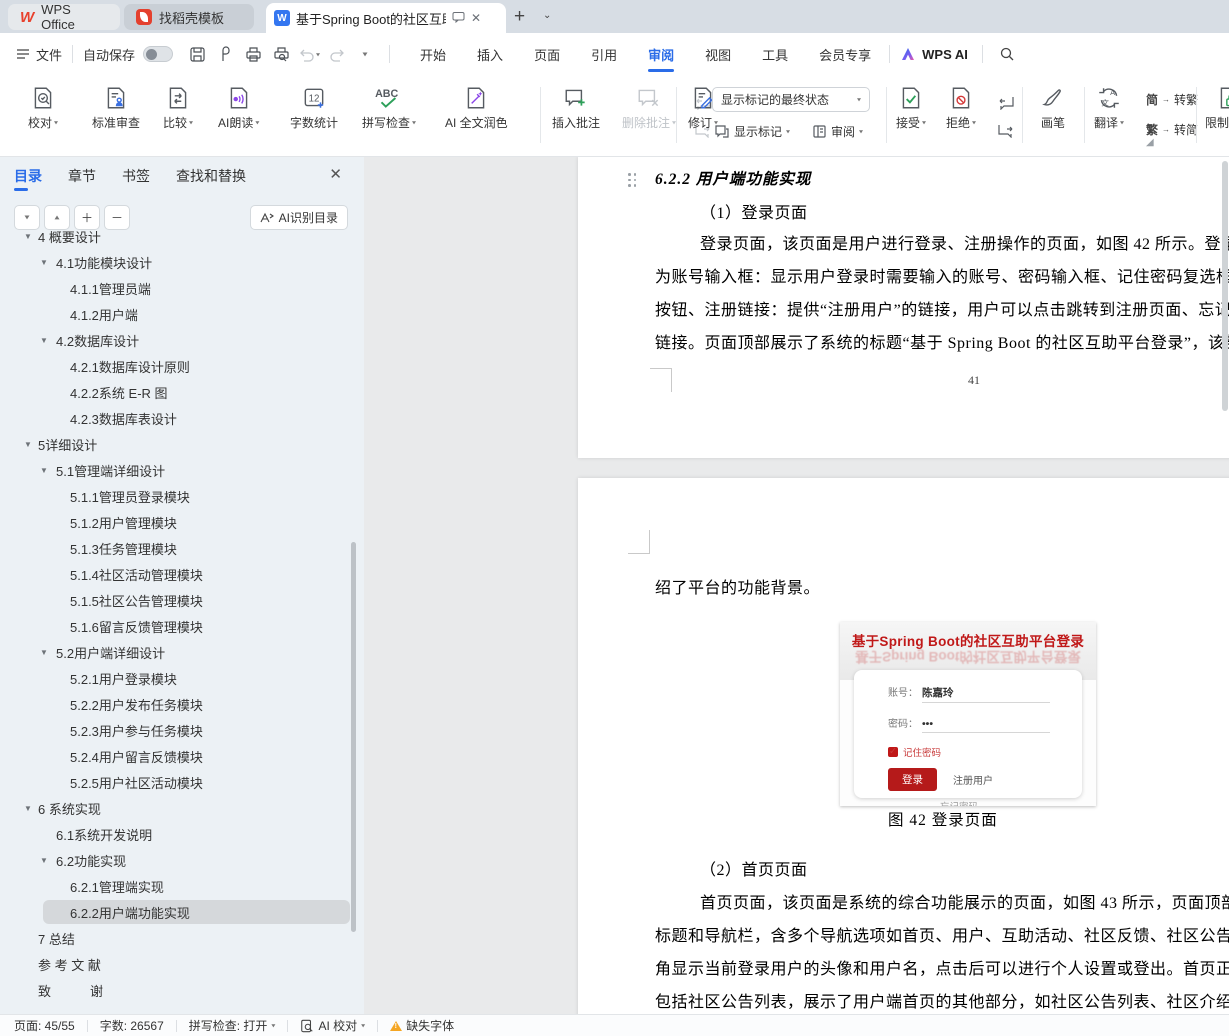 This screenshot has width=1229, height=1036. I want to click on outline-item: ▼ 致 谢, so click(182, 990).